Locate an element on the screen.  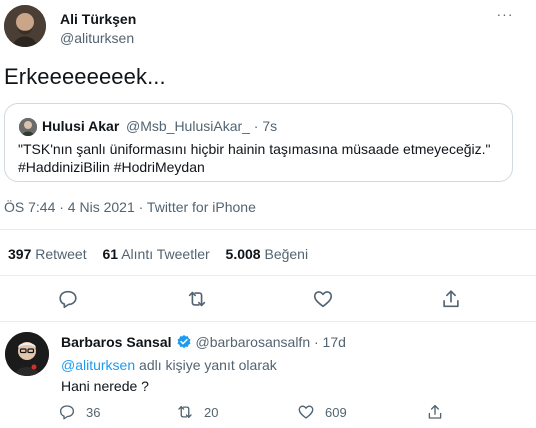
main-tweet-author-name: Ali Türkşen is located at coordinates (98, 19).